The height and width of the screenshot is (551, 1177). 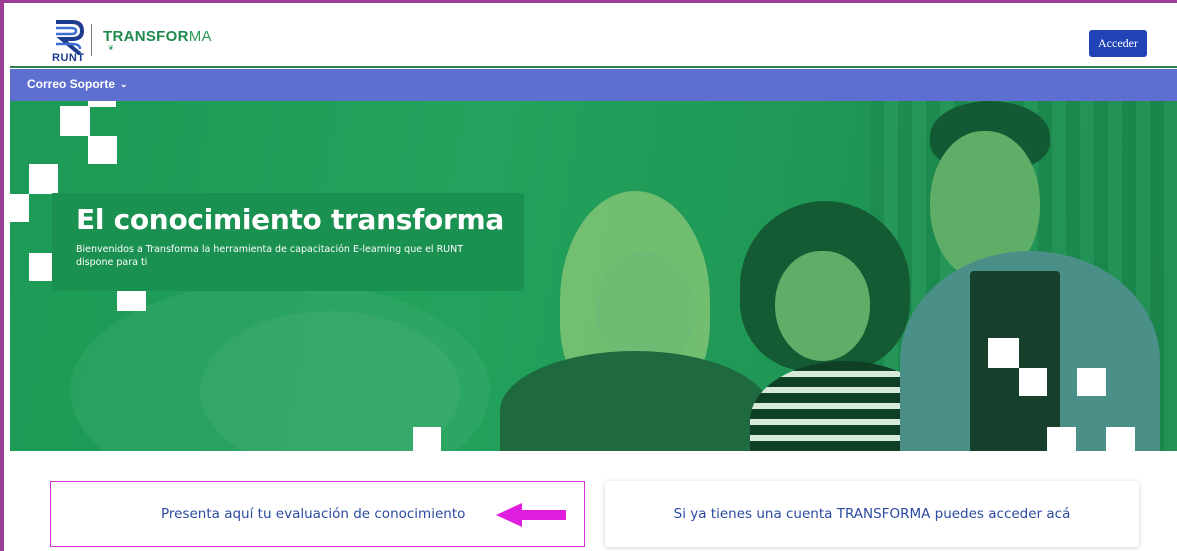 What do you see at coordinates (71, 84) in the screenshot?
I see `nav-menu-label: Correo Soporte` at bounding box center [71, 84].